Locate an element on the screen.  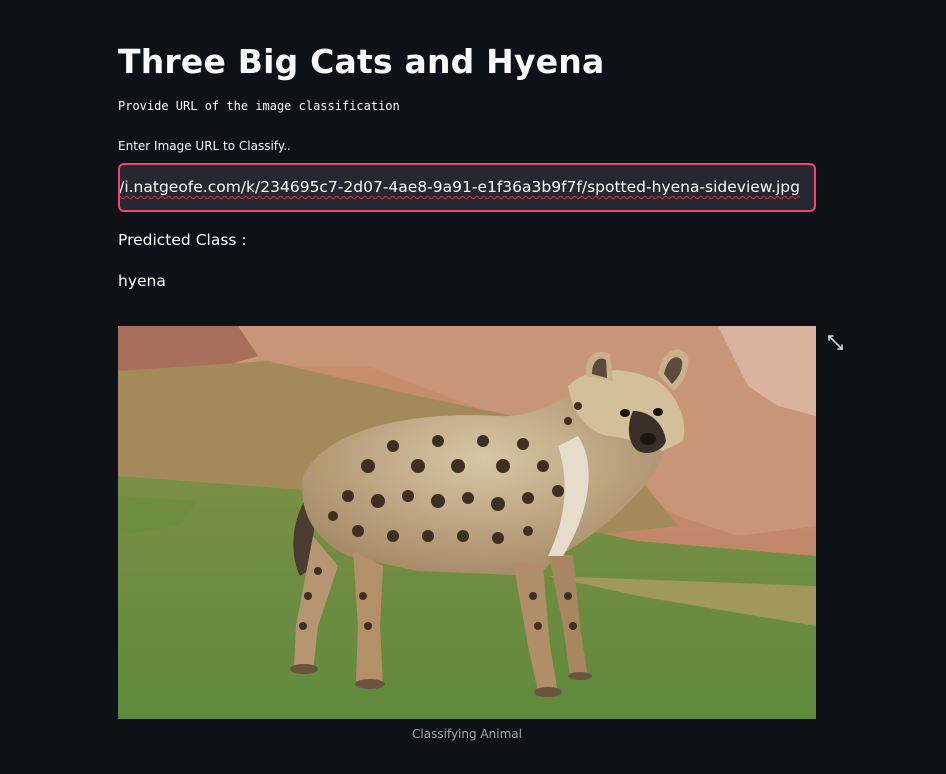
predicted-class-value: hyena is located at coordinates (142, 281).